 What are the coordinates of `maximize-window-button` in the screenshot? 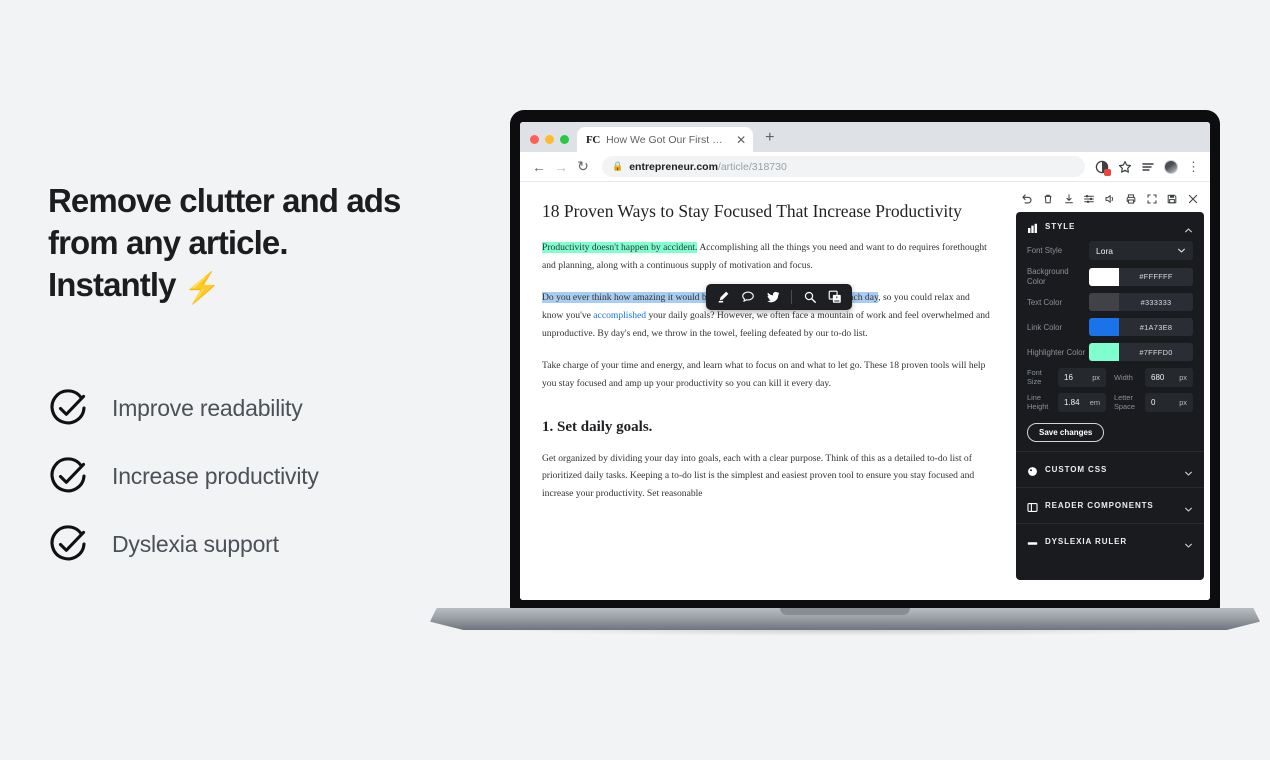 It's located at (564, 139).